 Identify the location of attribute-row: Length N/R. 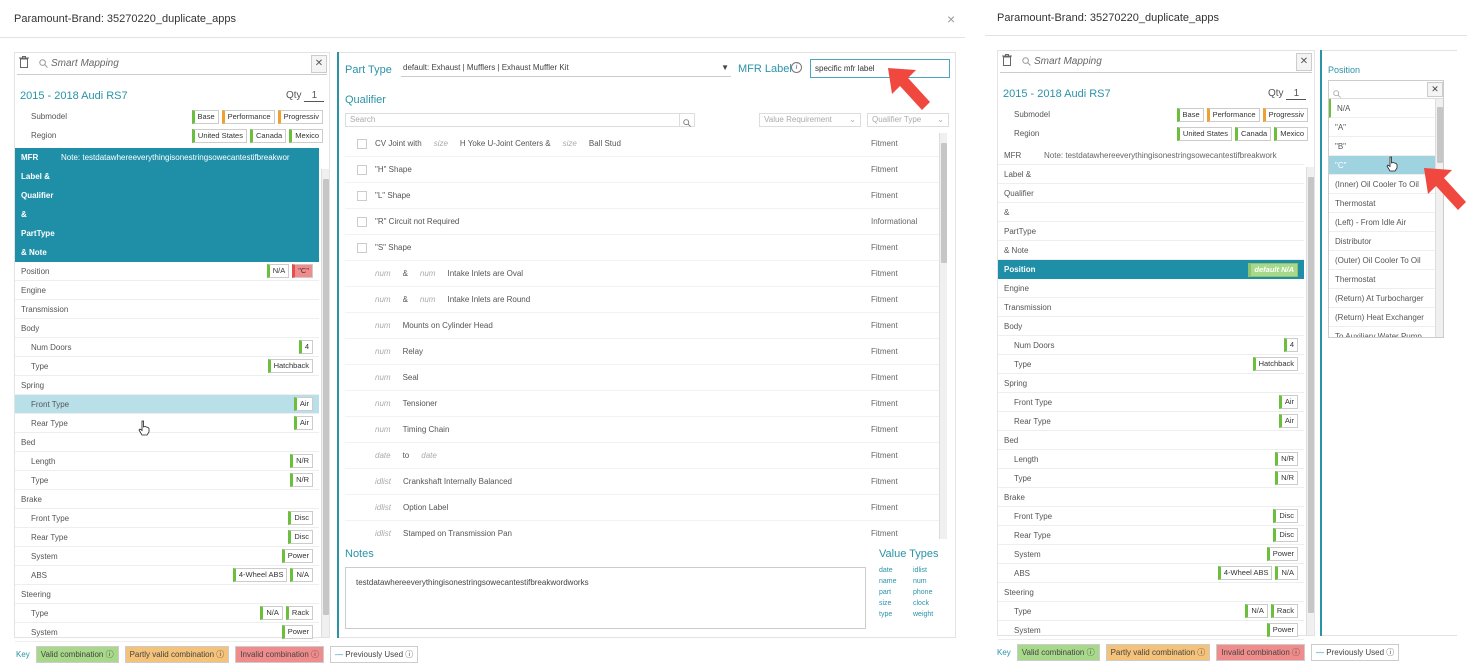
(167, 461).